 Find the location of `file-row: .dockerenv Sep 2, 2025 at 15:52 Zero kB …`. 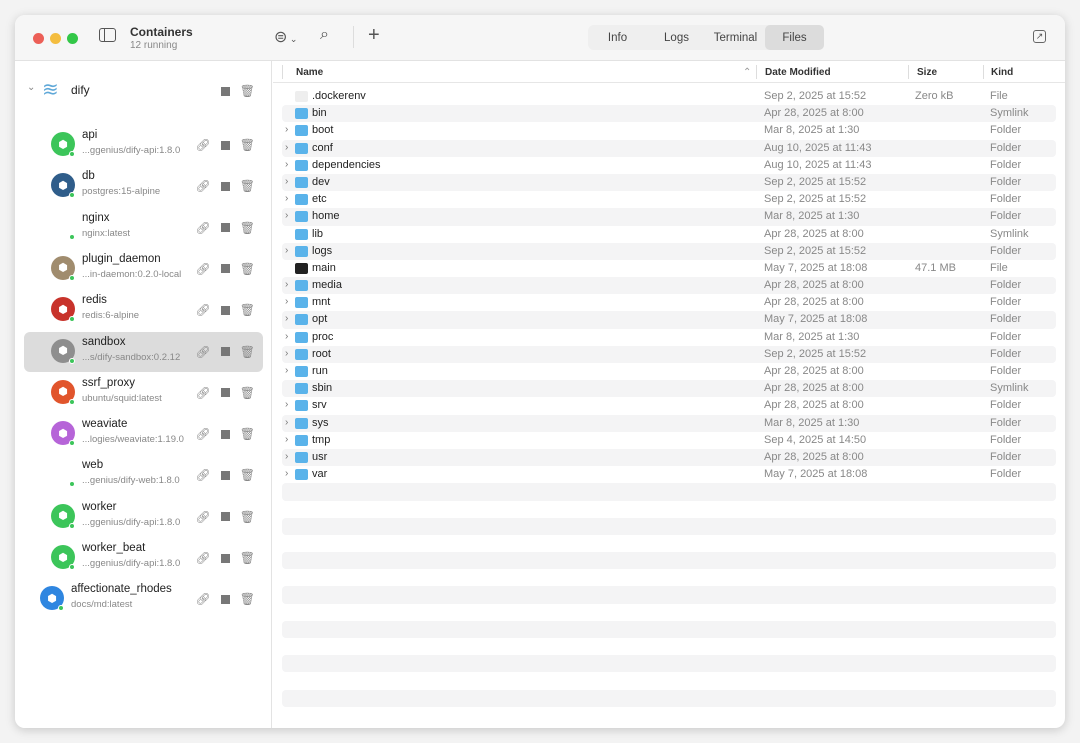

file-row: .dockerenv Sep 2, 2025 at 15:52 Zero kB … is located at coordinates (669, 96).